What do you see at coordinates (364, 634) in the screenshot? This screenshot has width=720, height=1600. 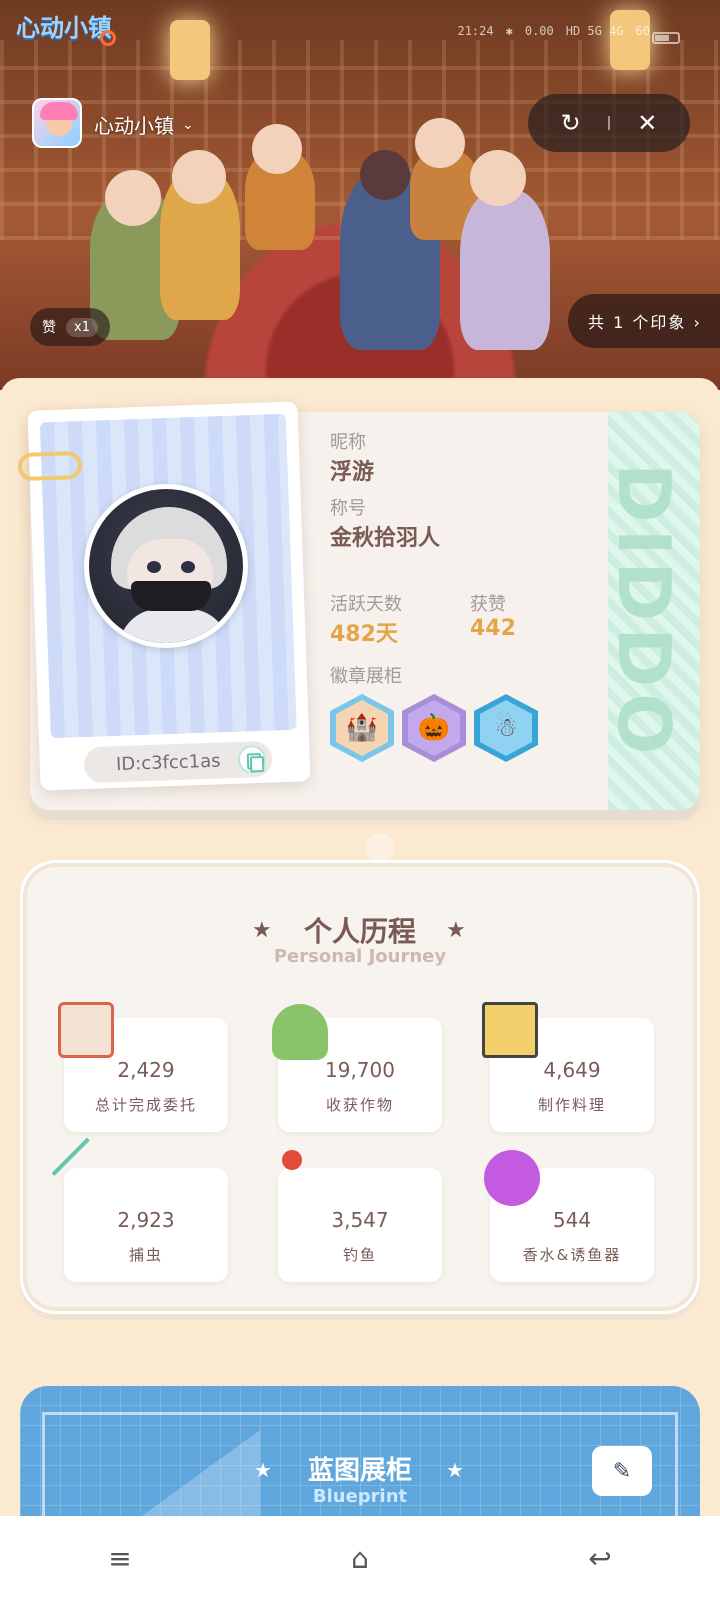 I see `active-days-value: 482天` at bounding box center [364, 634].